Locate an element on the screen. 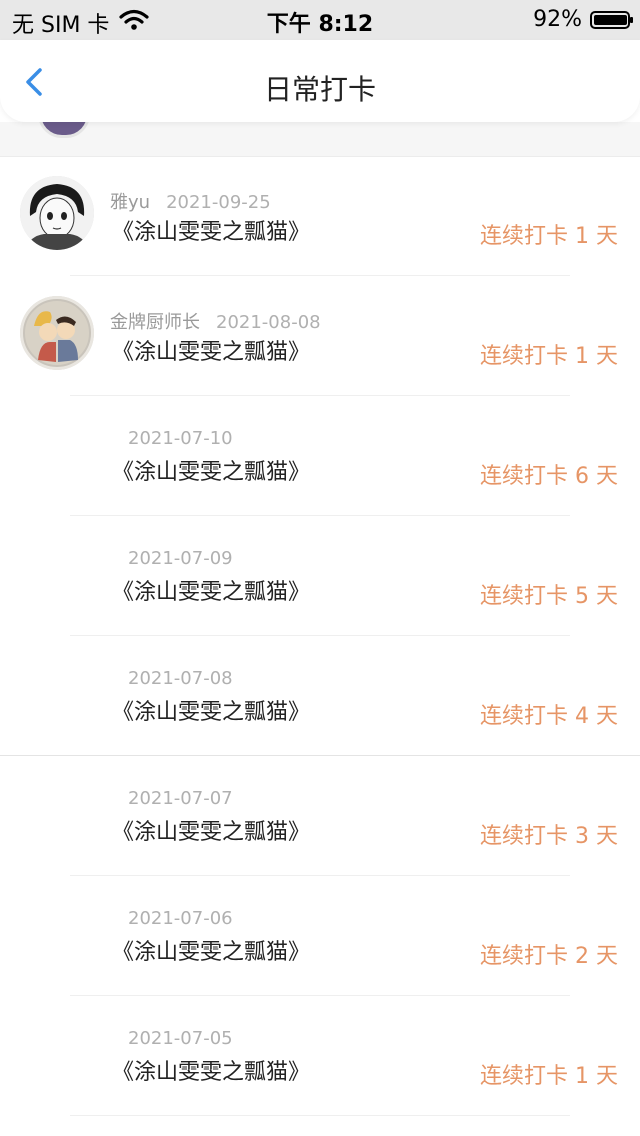 This screenshot has width=640, height=1136. battery-fill is located at coordinates (611, 19).